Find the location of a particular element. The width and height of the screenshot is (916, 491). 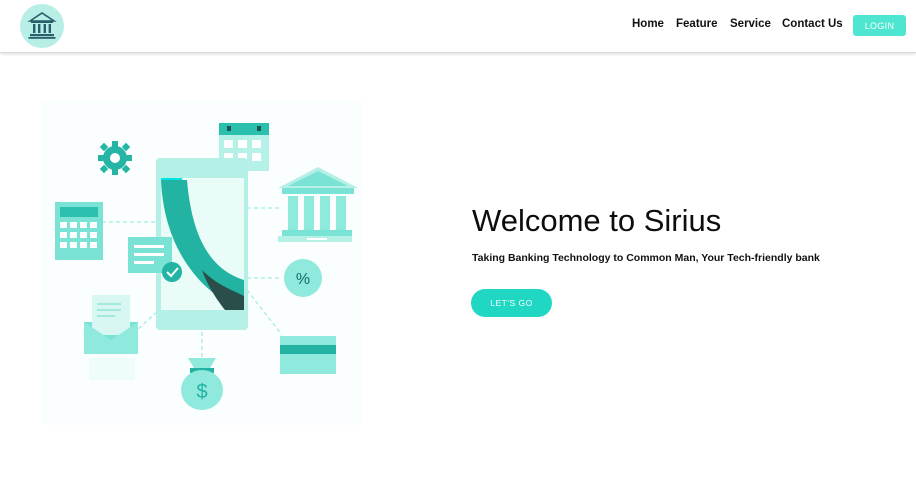

envelope-icon is located at coordinates (111, 337).